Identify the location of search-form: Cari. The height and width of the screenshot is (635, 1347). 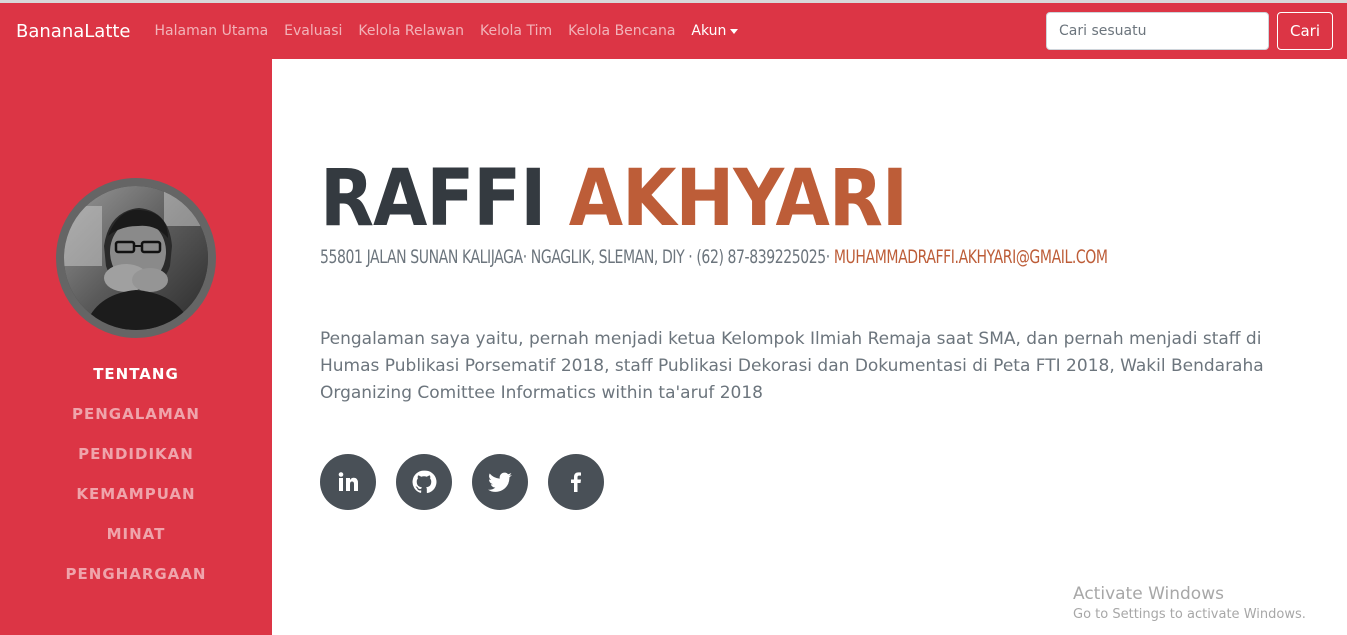
(1189, 31).